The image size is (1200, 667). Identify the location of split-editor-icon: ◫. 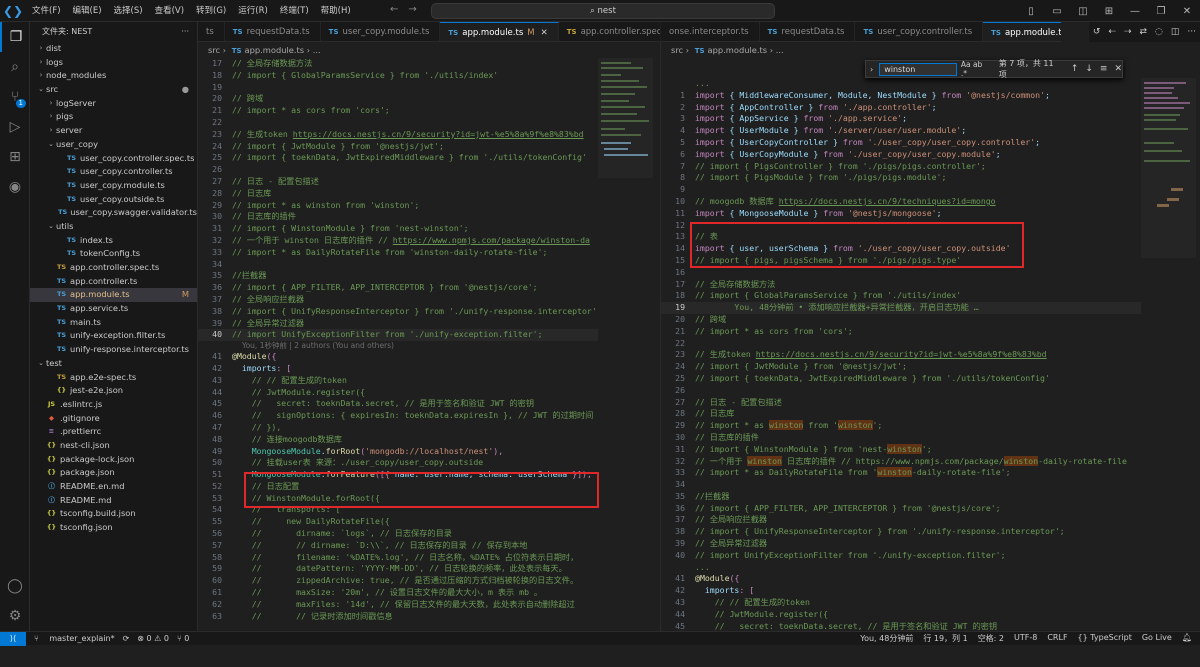
(1175, 32).